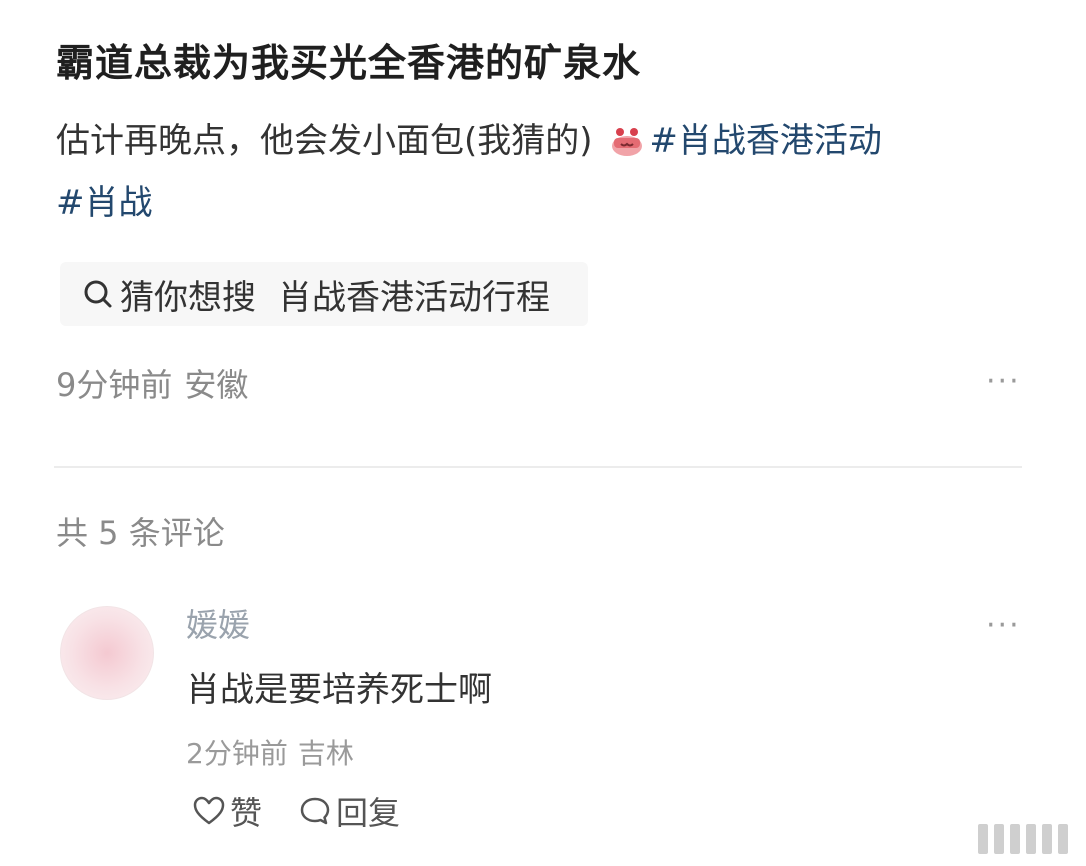 Image resolution: width=1086 pixels, height=866 pixels. I want to click on comment-time: 2分钟前, so click(237, 753).